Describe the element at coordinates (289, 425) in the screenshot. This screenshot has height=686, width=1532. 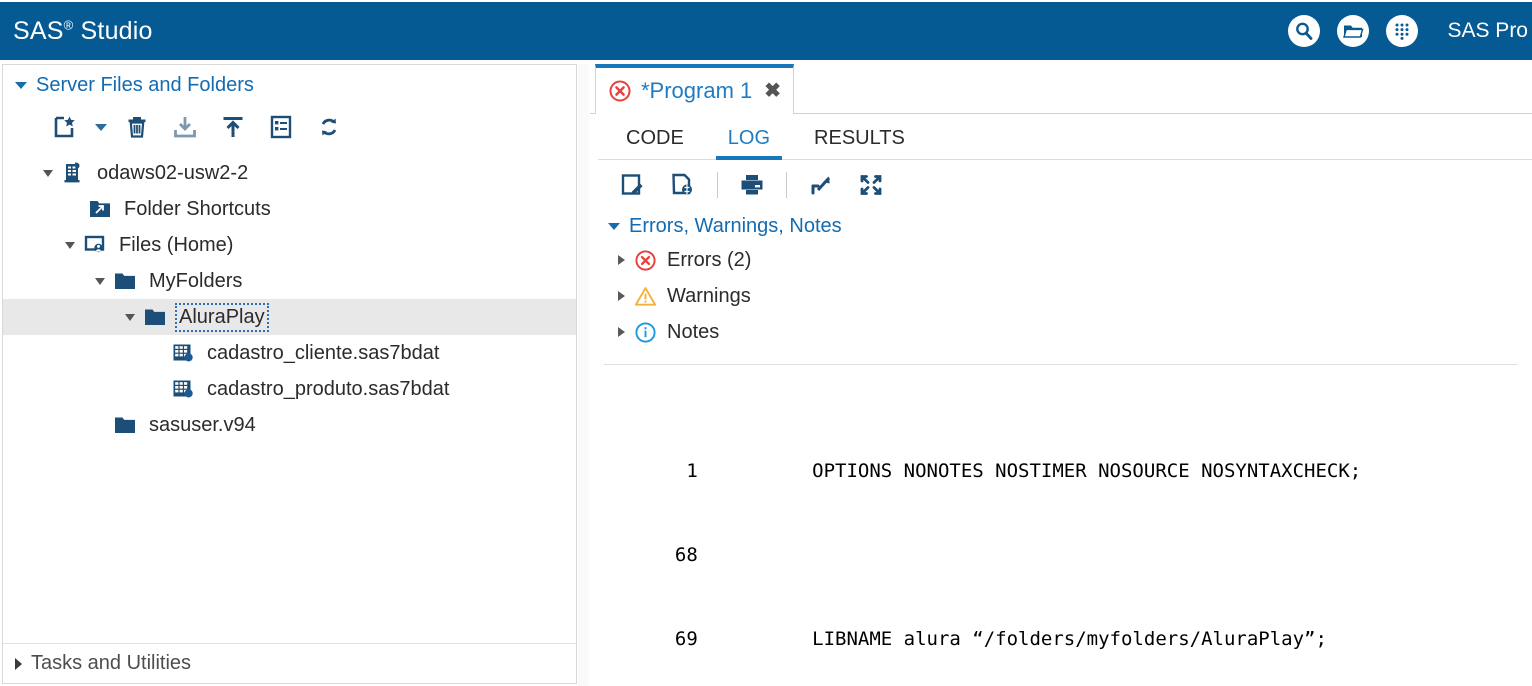
I see `tree-item-sasuser: sasuser.v94` at that location.